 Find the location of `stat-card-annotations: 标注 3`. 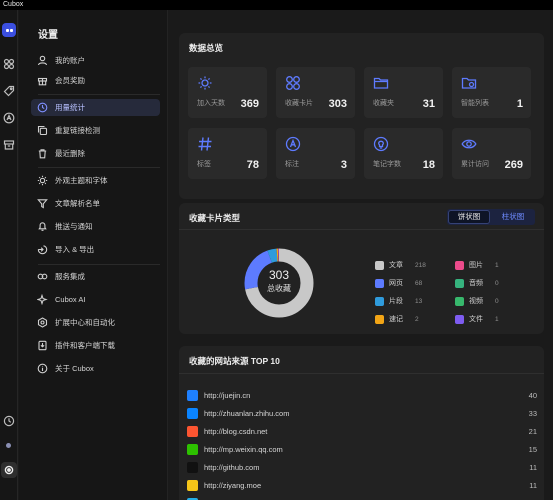

stat-card-annotations: 标注 3 is located at coordinates (315, 153).